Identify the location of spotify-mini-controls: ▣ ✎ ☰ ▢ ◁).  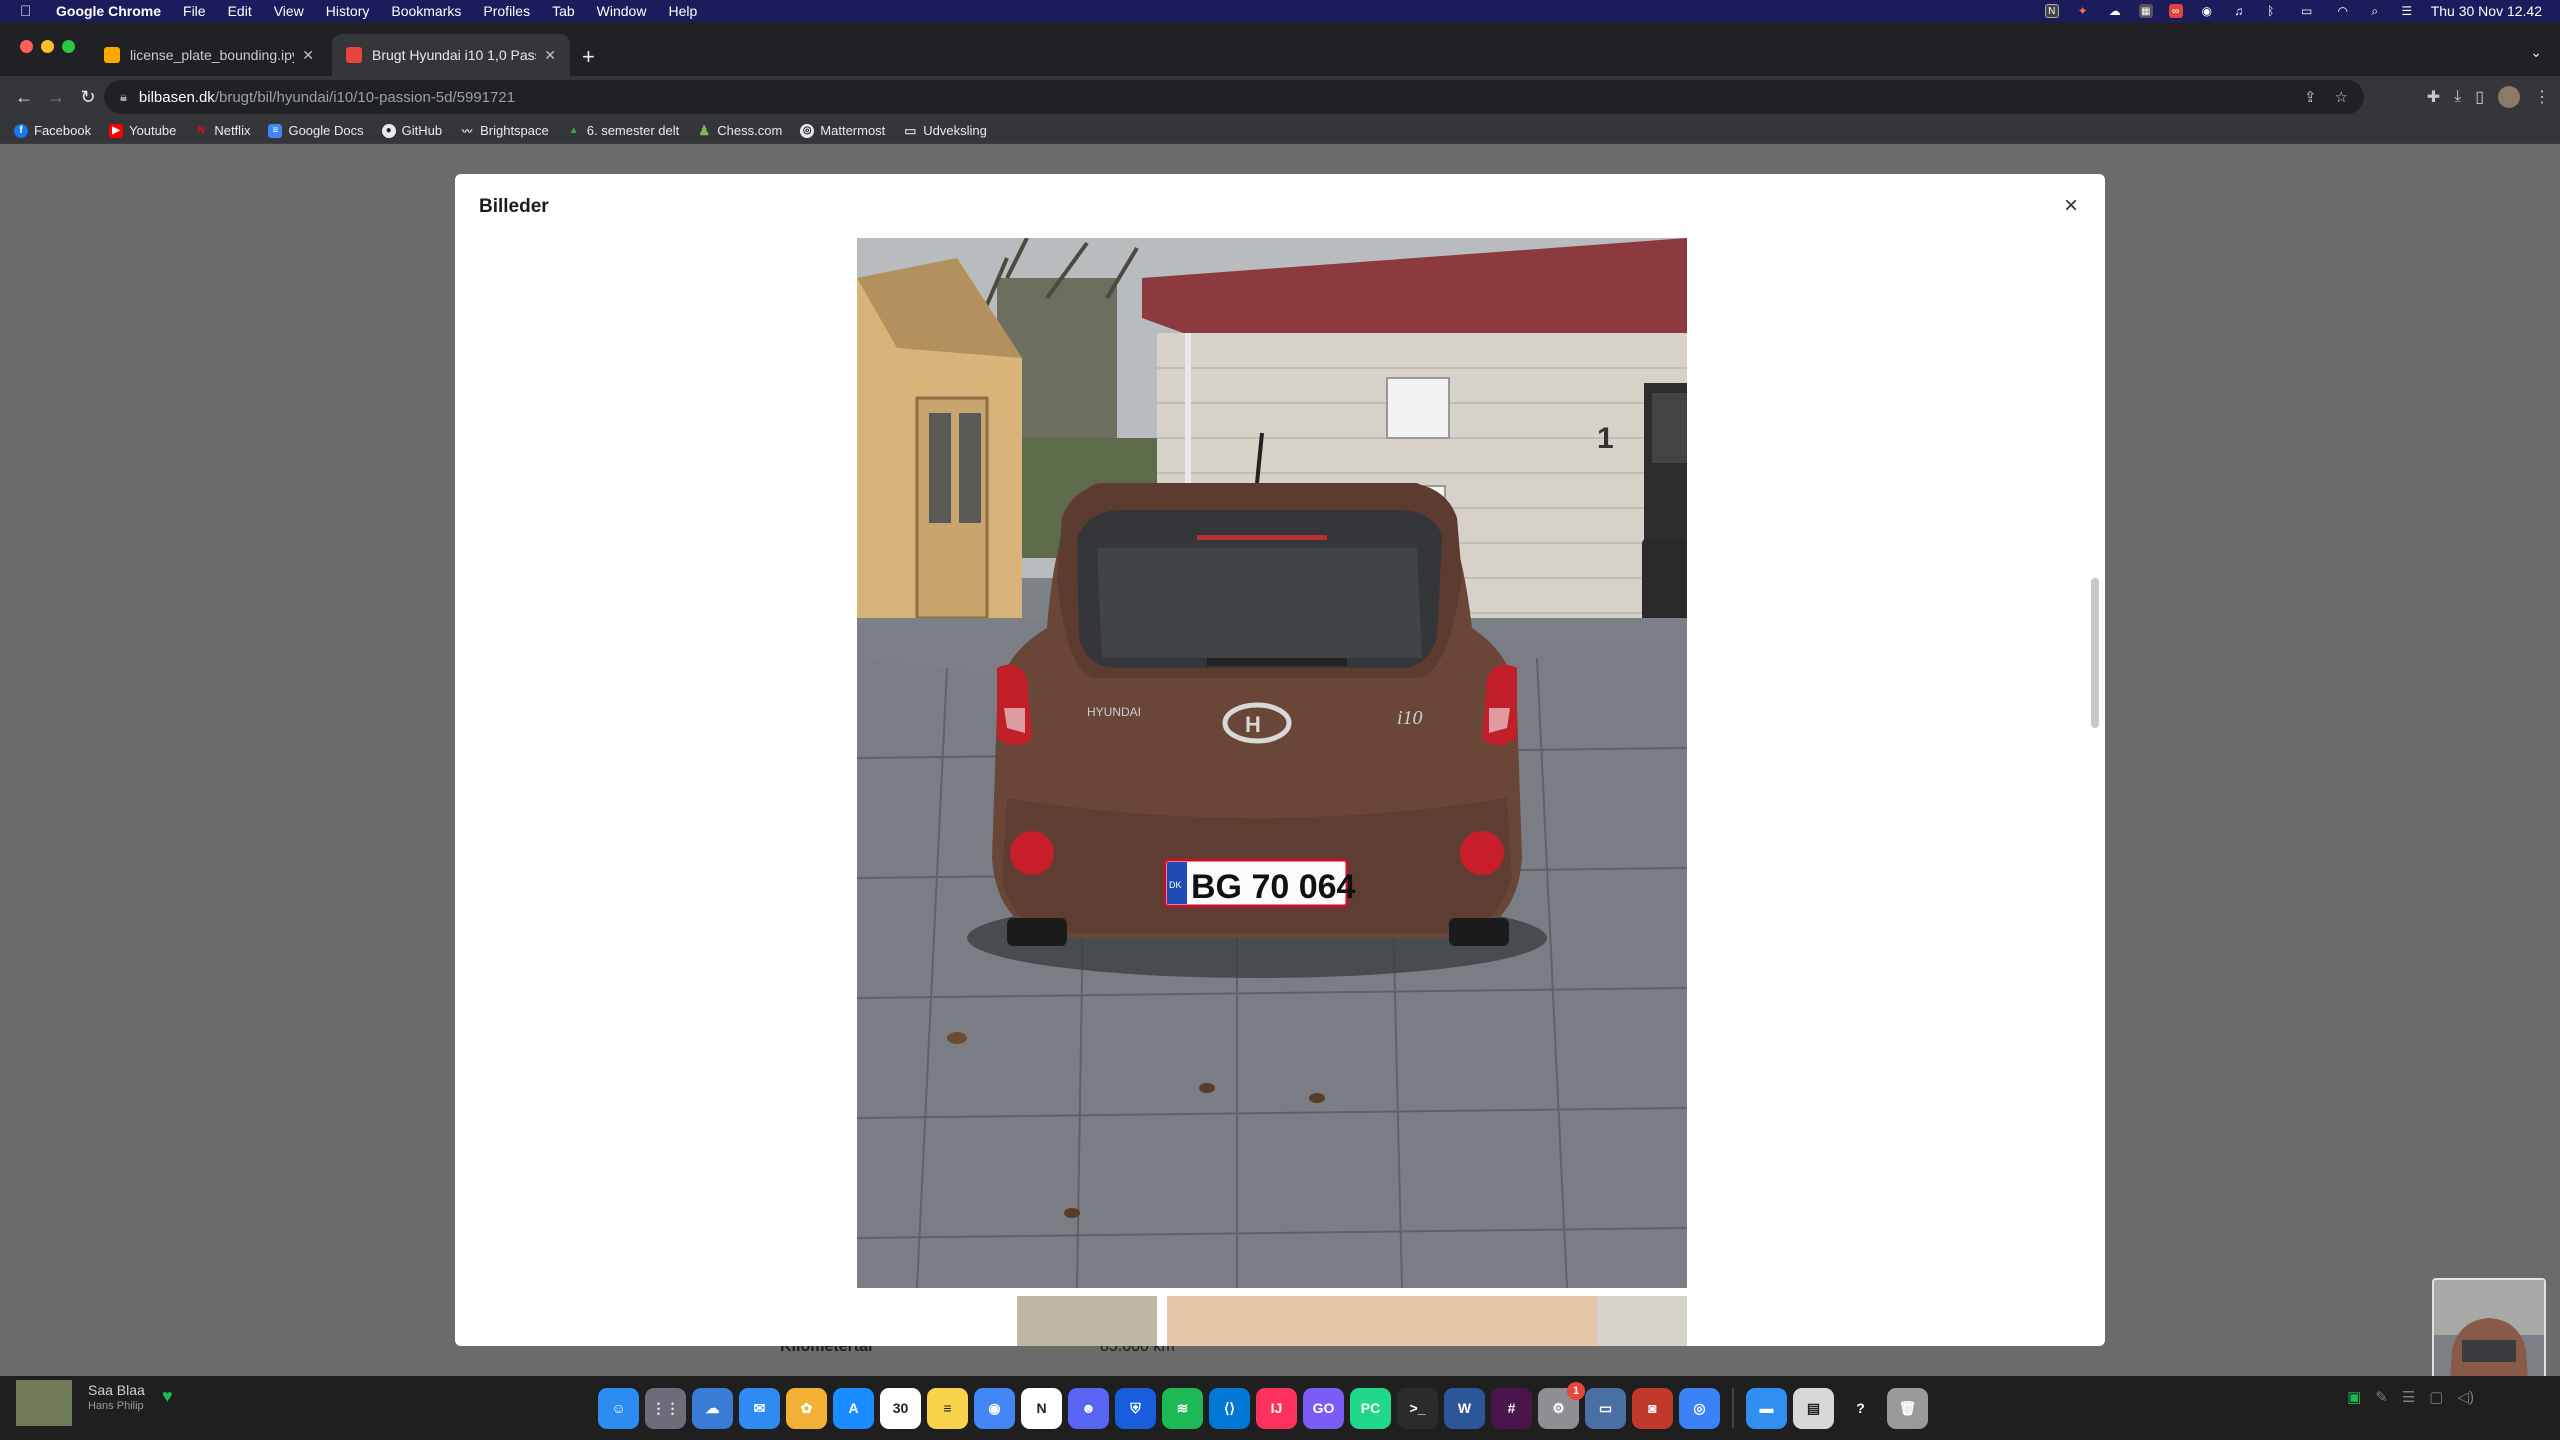
(2410, 1397).